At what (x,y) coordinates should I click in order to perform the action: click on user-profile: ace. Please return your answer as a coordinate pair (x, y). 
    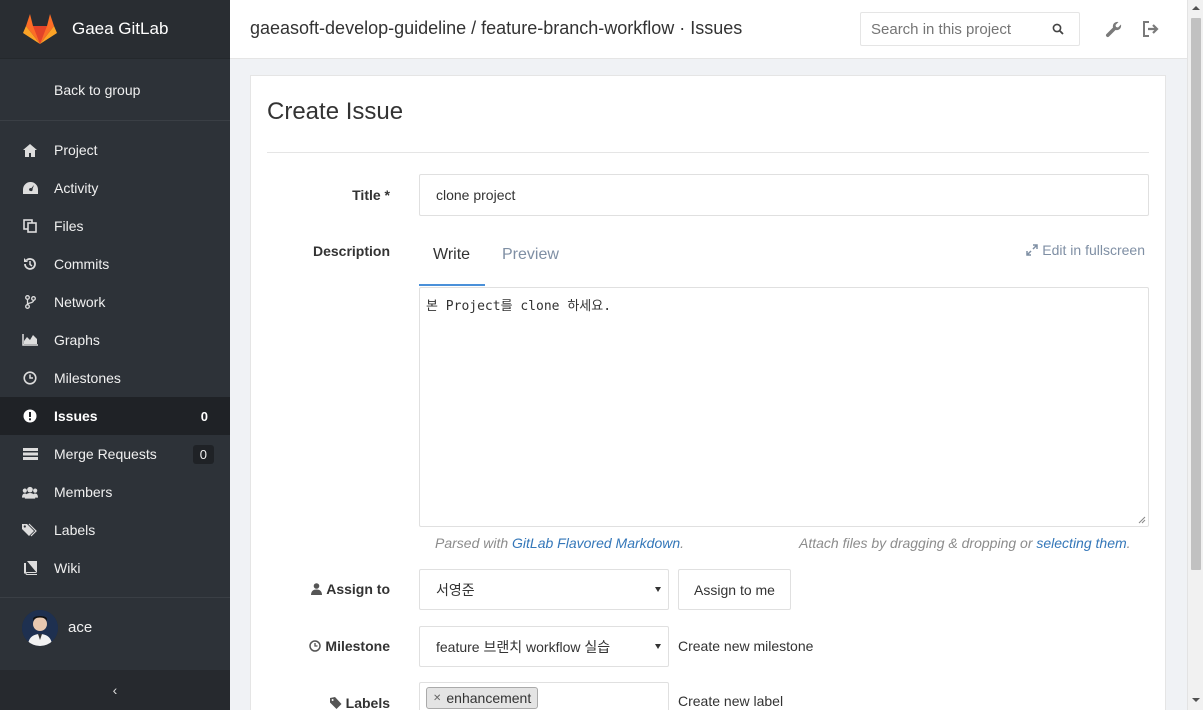
    Looking at the image, I should click on (115, 627).